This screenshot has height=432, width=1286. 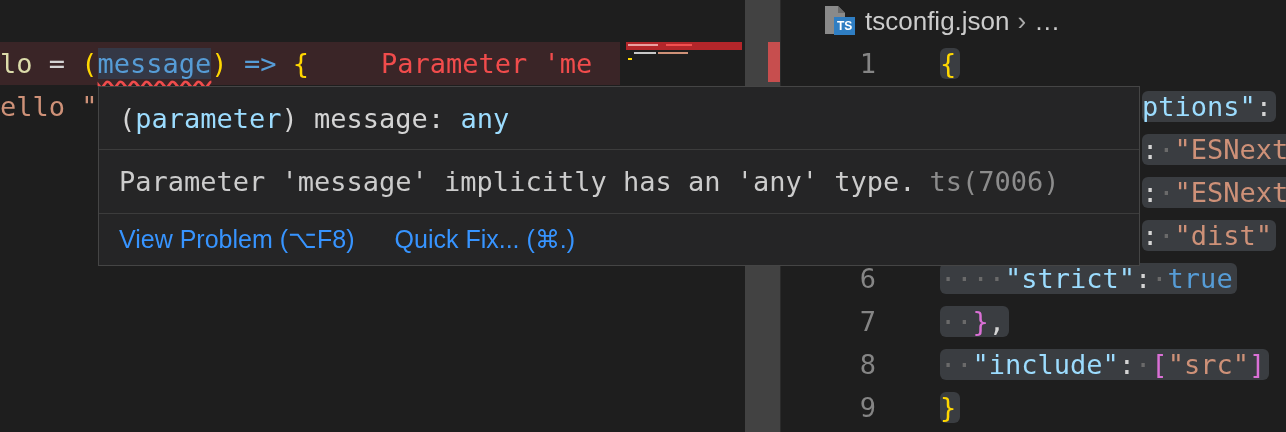 What do you see at coordinates (154, 63) in the screenshot?
I see `code-text: lo = (message) => {` at bounding box center [154, 63].